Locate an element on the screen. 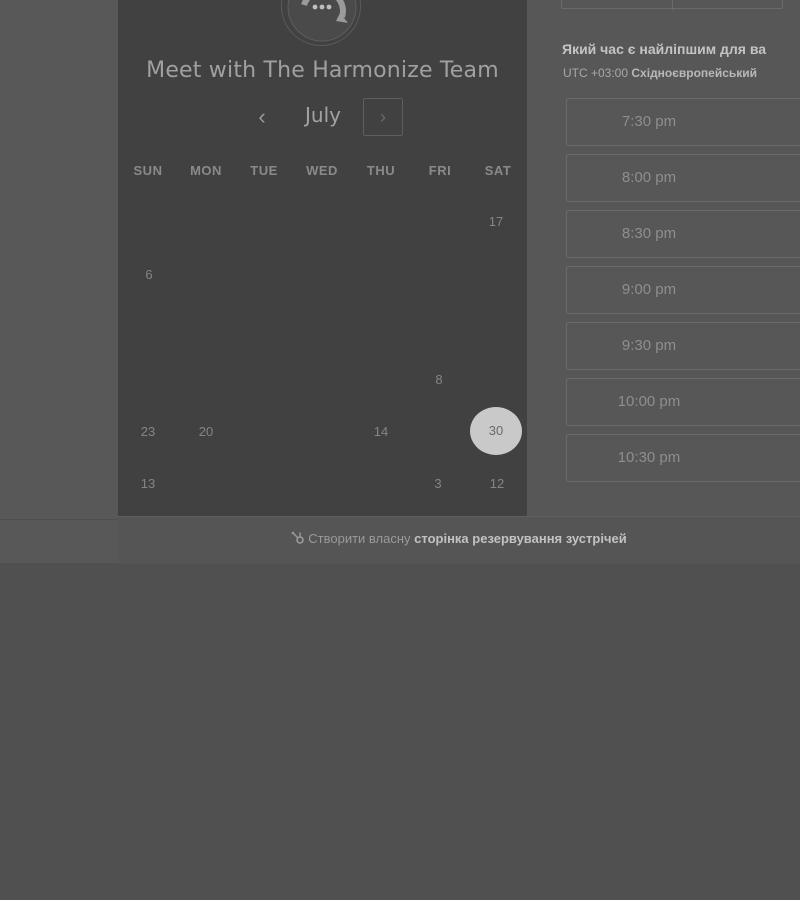 The height and width of the screenshot is (900, 800). meeting-title: Meet with The Harmonize Team is located at coordinates (322, 70).